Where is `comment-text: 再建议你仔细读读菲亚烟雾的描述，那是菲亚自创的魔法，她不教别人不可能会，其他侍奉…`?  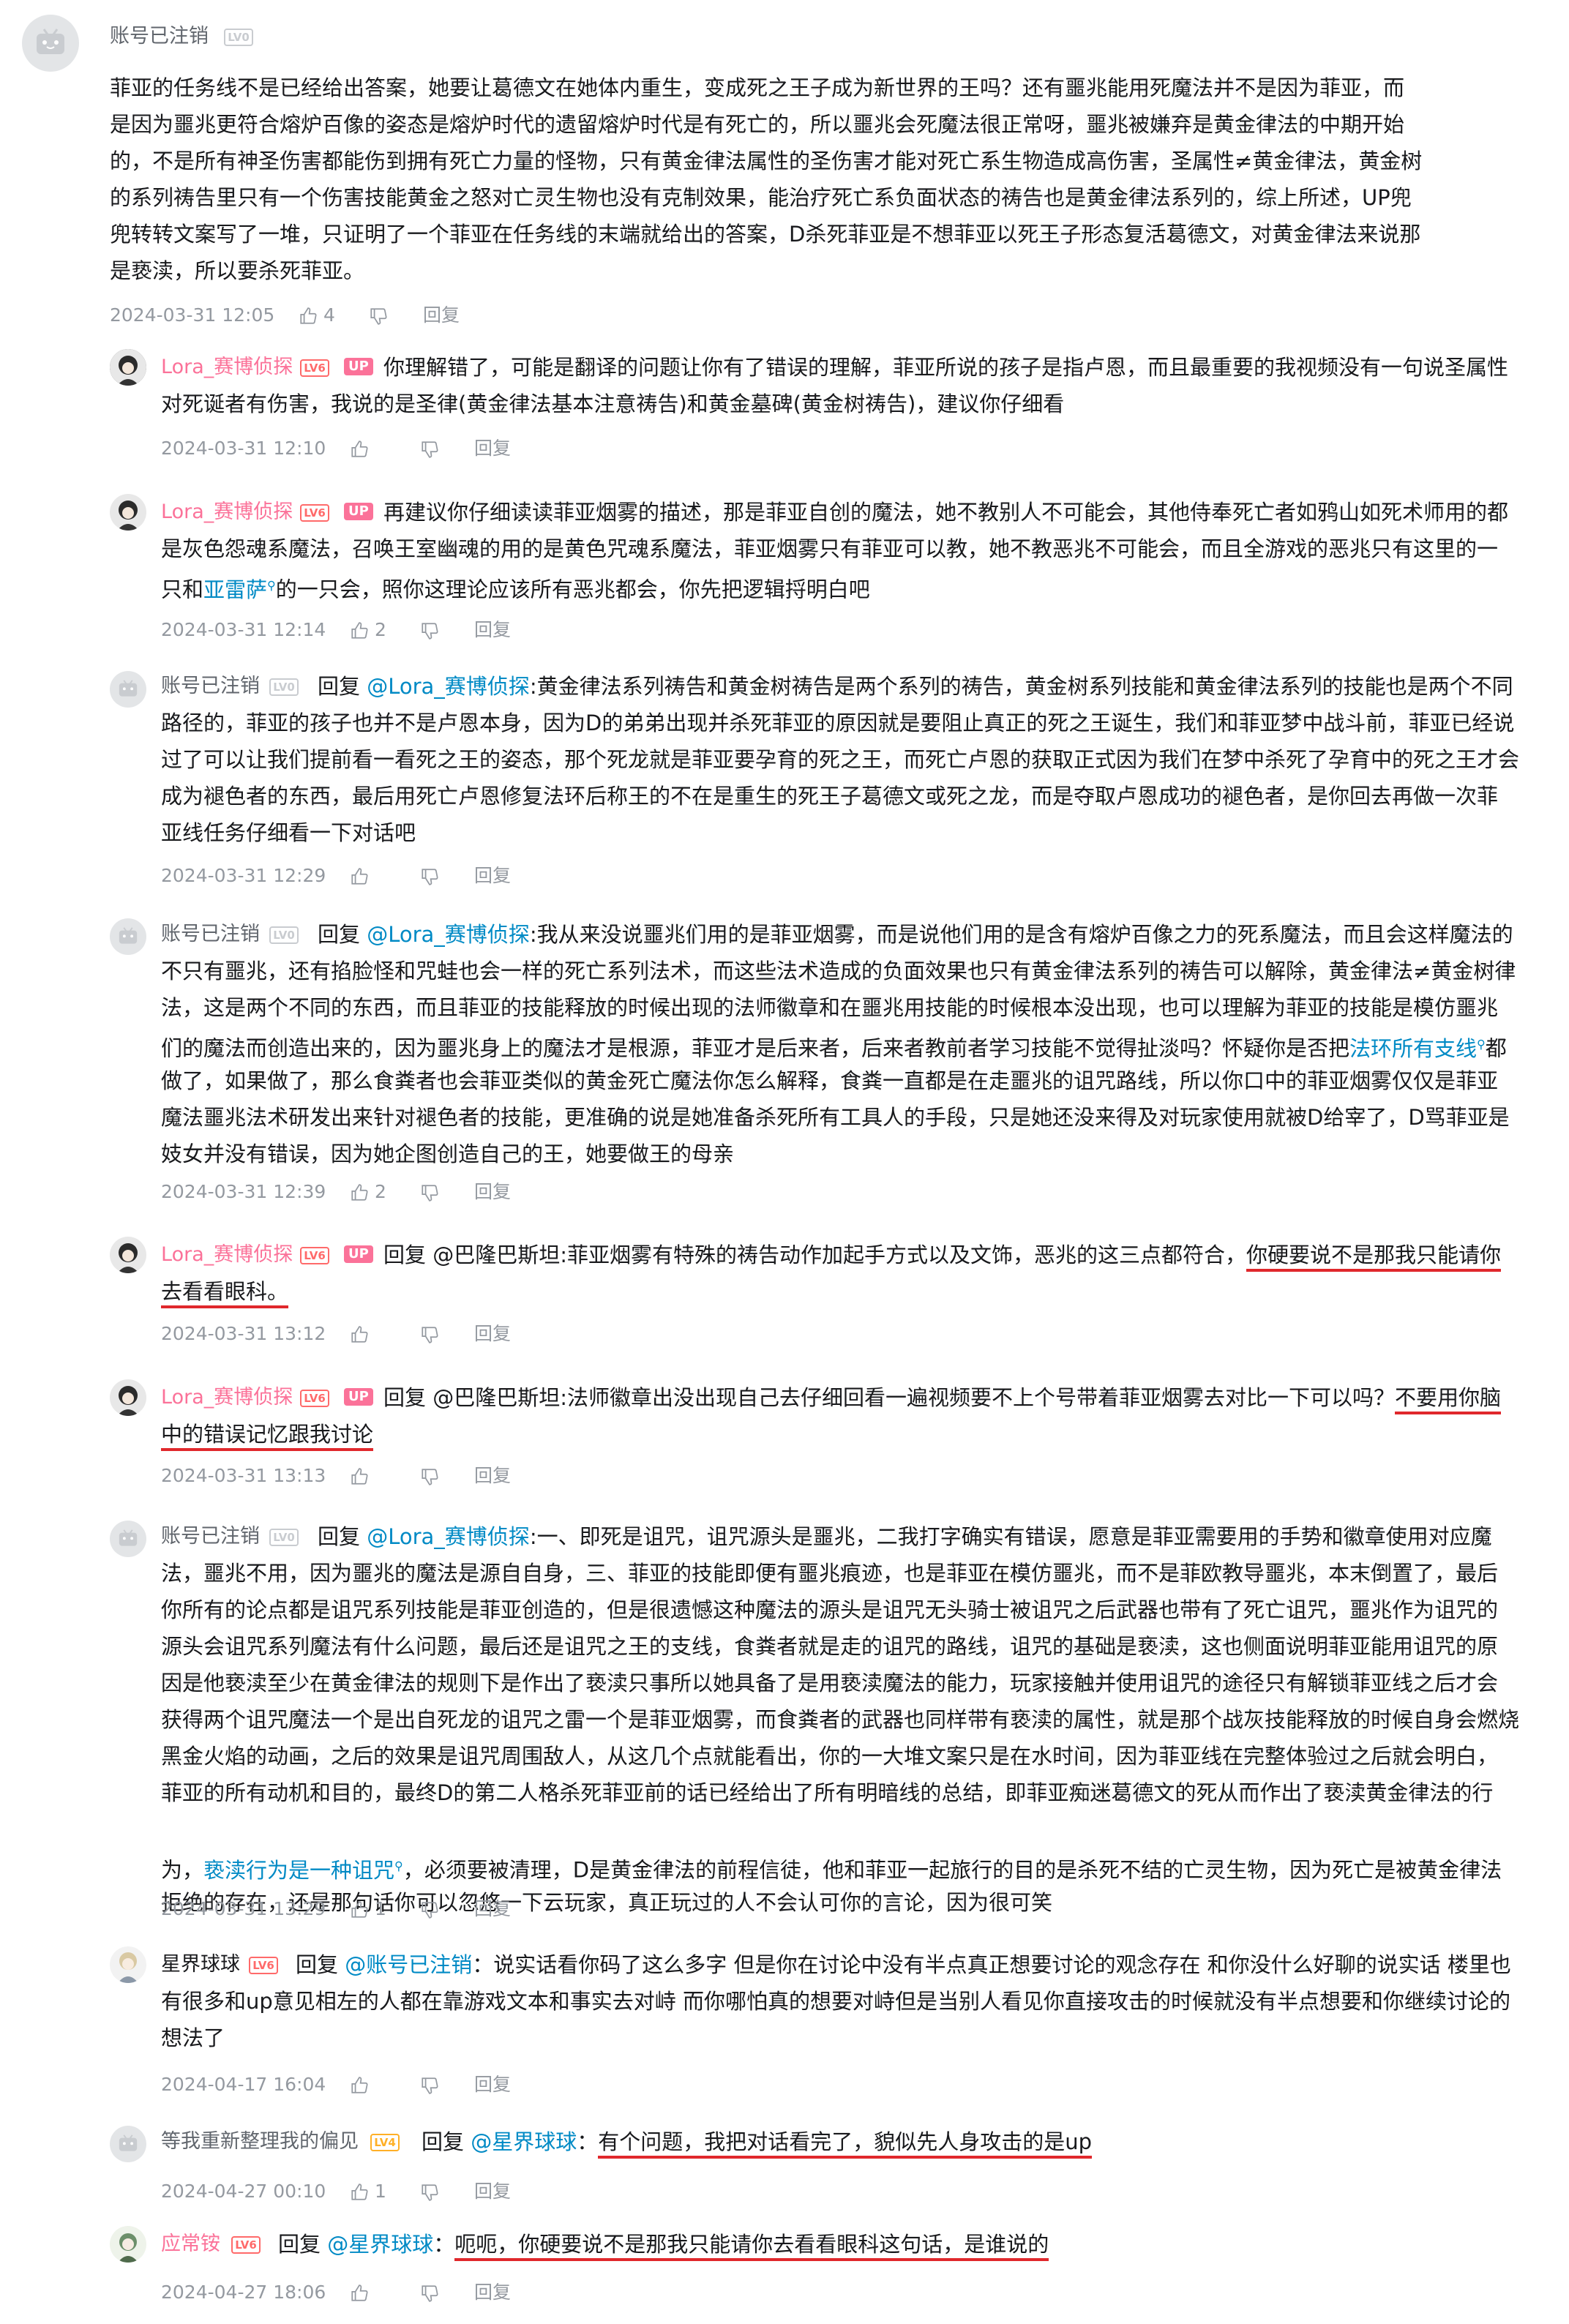 comment-text: 再建议你仔细读读菲亚烟雾的描述，那是菲亚自创的魔法，她不教别人不可能会，其他侍奉… is located at coordinates (946, 513).